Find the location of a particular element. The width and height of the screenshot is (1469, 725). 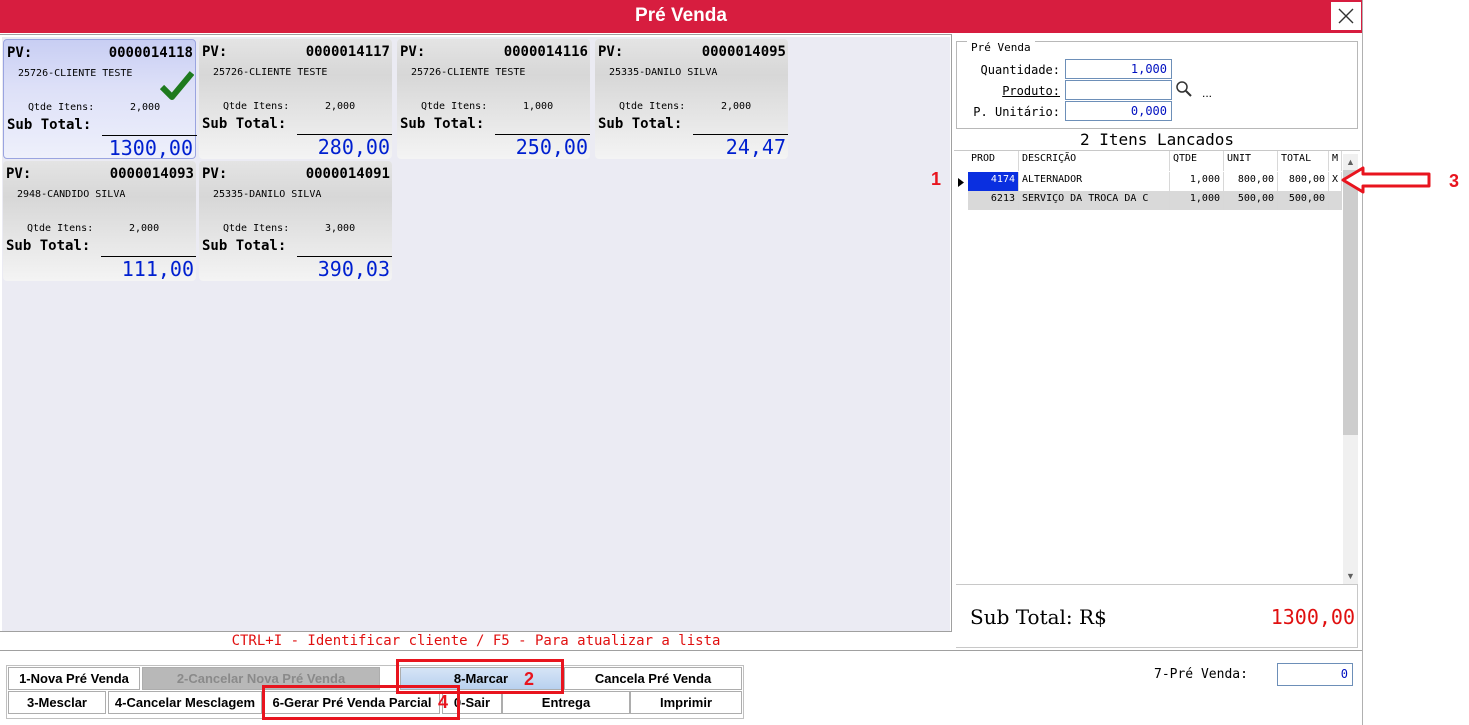

nova-pre-venda-button: 1-Nova Pré Venda is located at coordinates (74, 678).